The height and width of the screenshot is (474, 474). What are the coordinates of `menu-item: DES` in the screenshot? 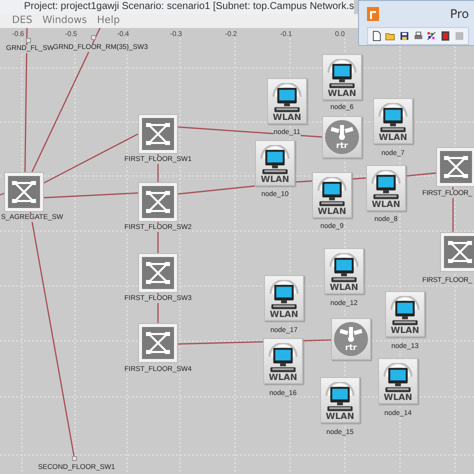 It's located at (22, 21).